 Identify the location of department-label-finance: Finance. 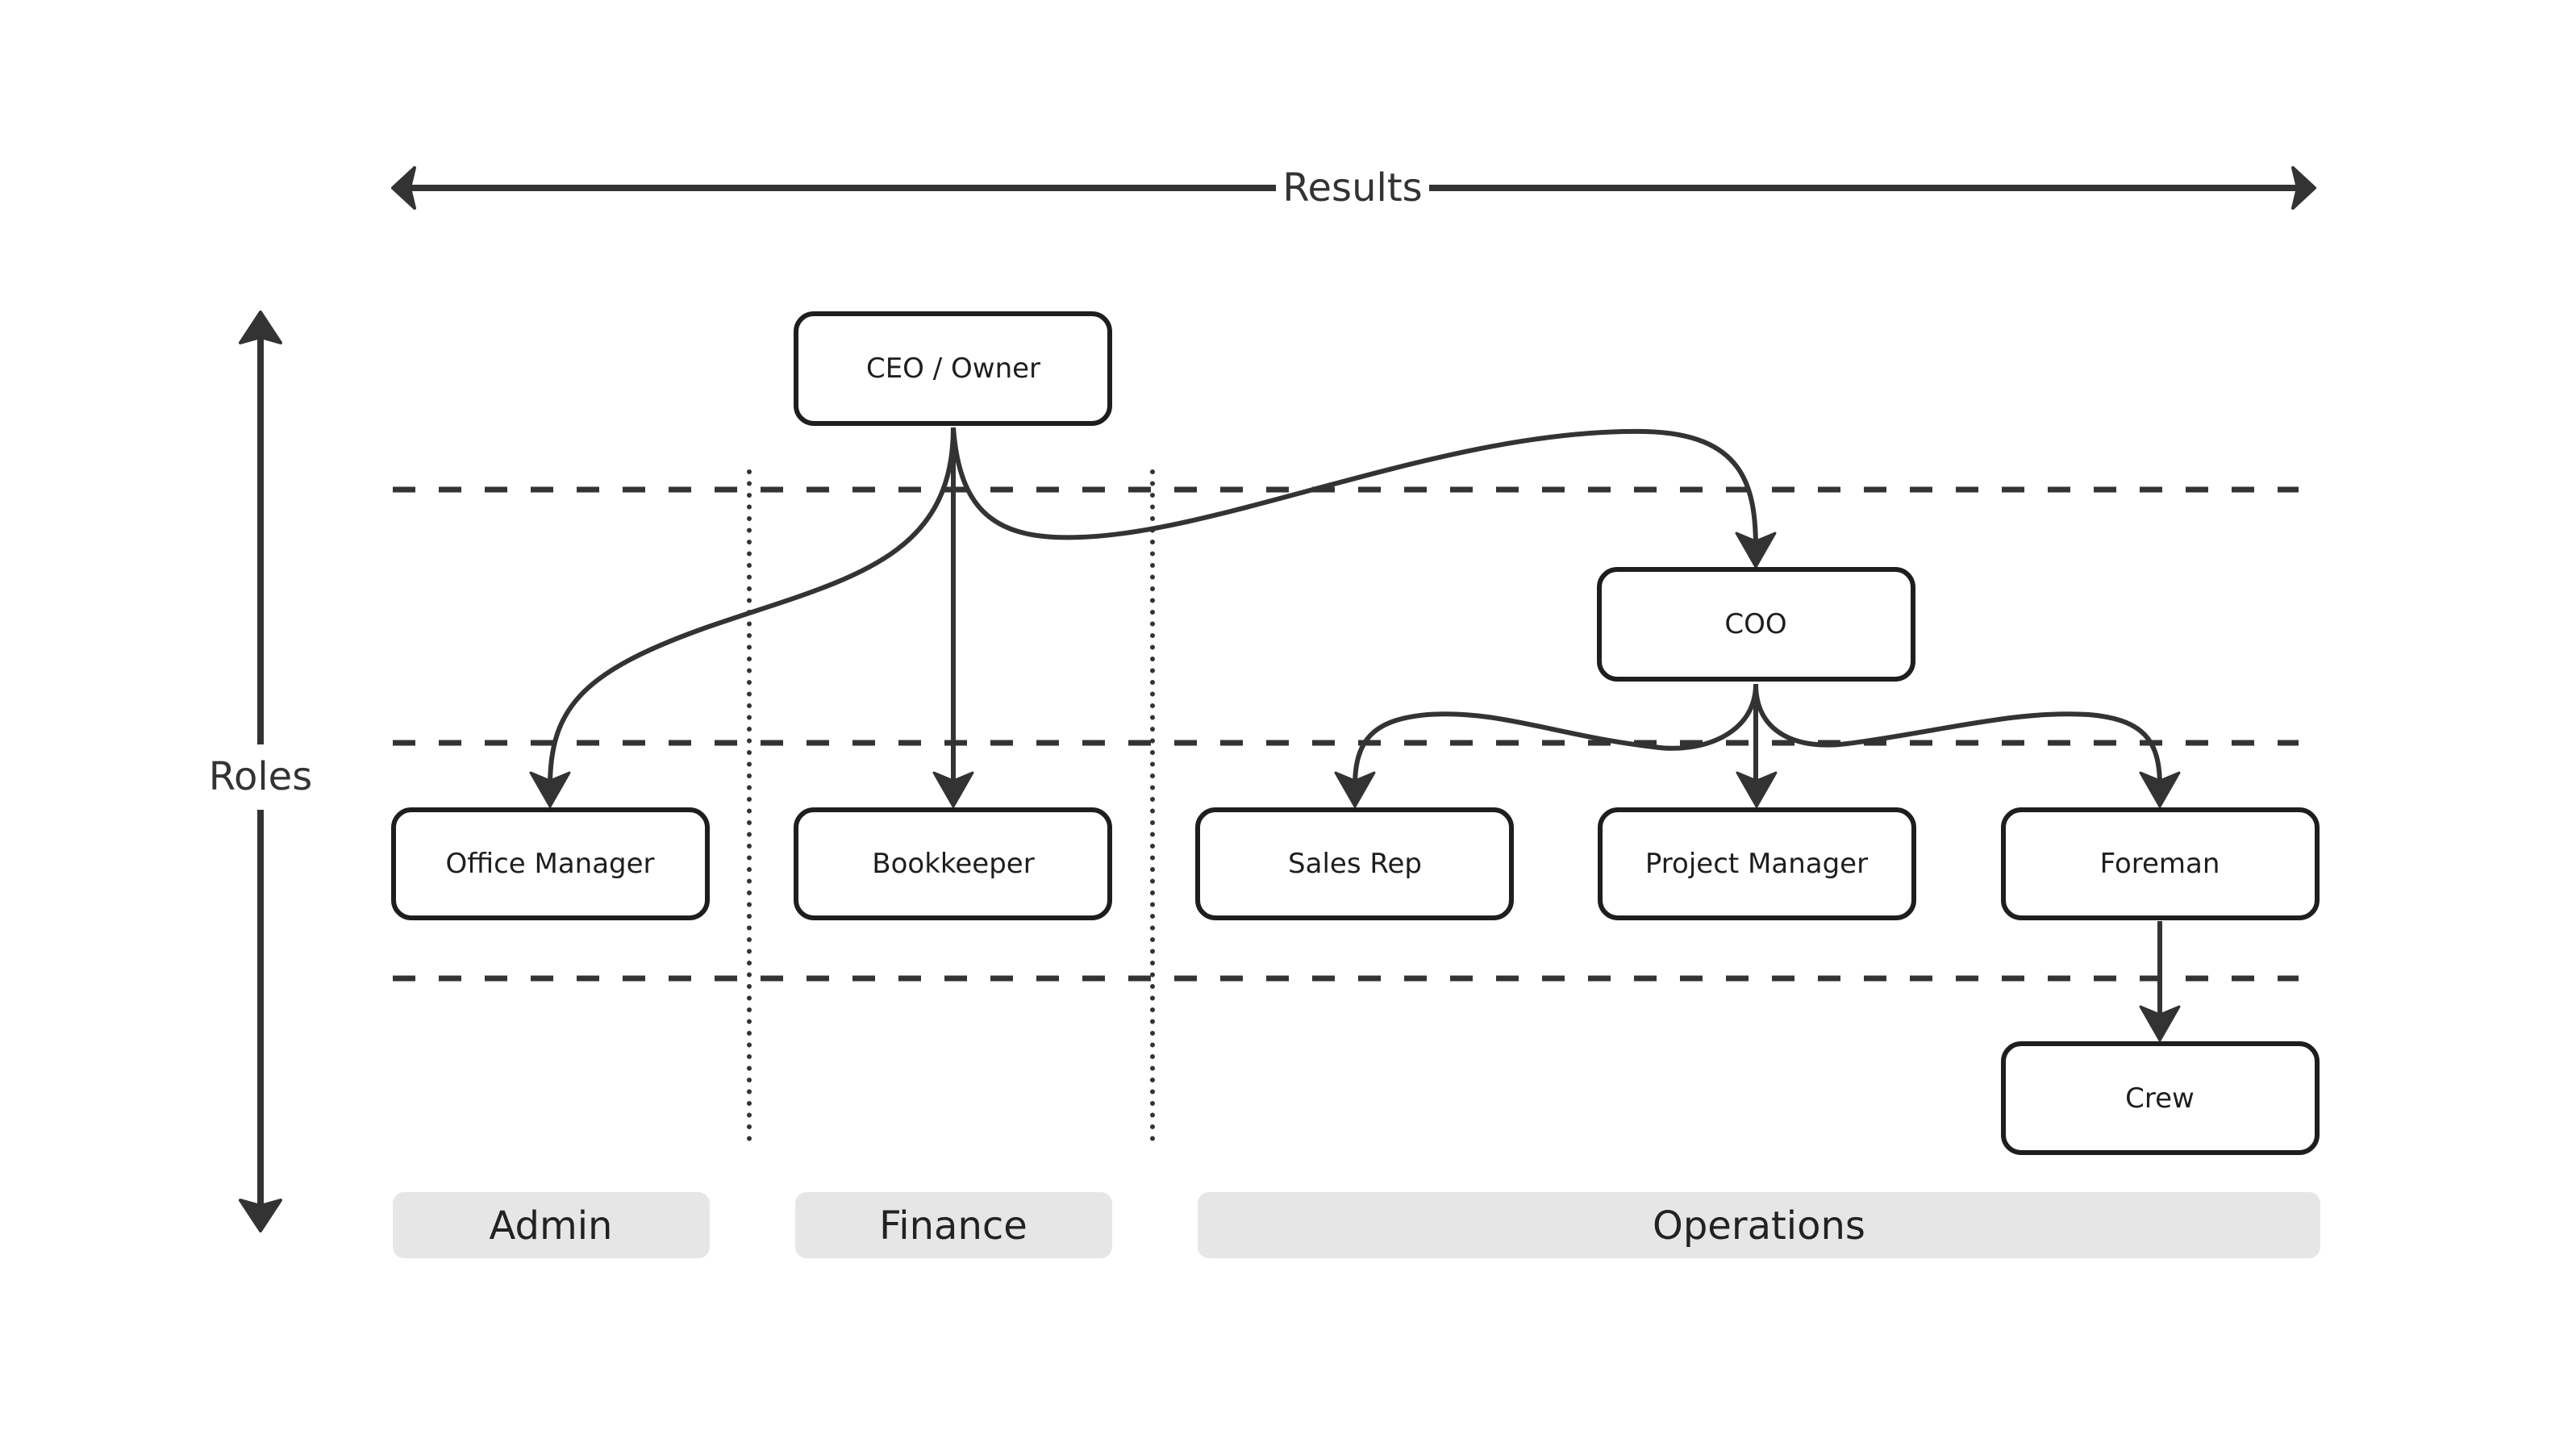
(953, 1226).